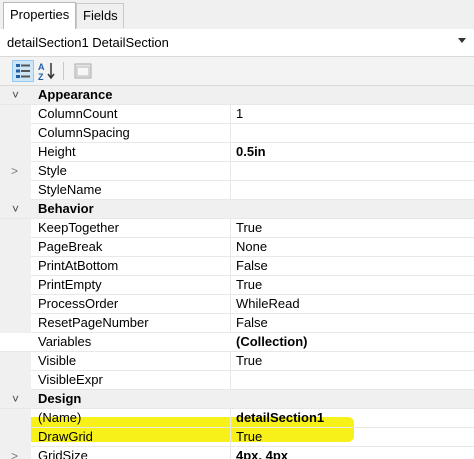  I want to click on property-value: 0.5in, so click(251, 152).